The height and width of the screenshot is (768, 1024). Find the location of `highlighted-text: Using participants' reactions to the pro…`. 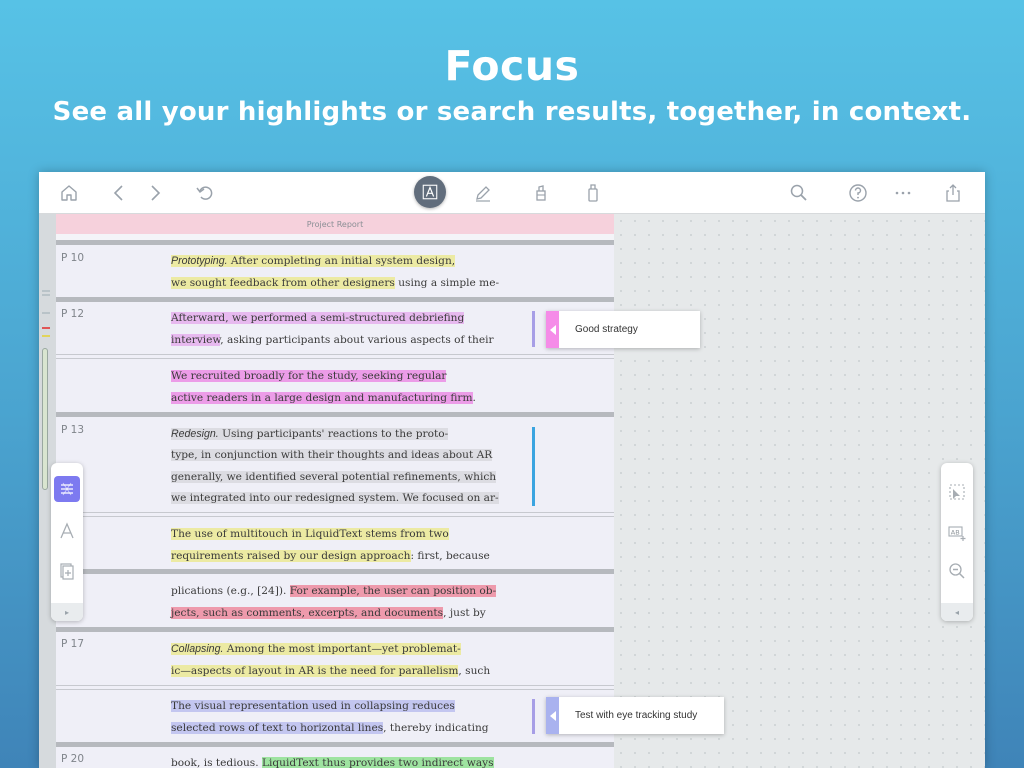

highlighted-text: Using participants' reactions to the pro… is located at coordinates (333, 434).